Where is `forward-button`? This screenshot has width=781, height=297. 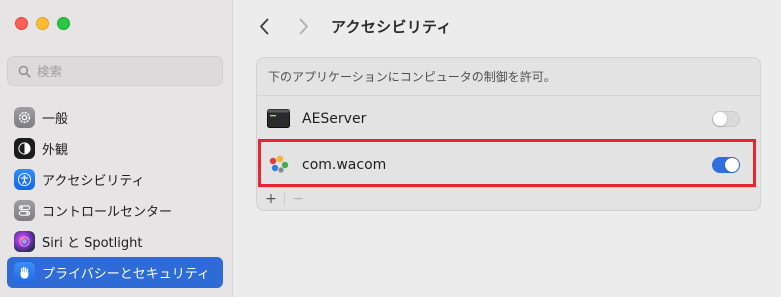
forward-button is located at coordinates (304, 26).